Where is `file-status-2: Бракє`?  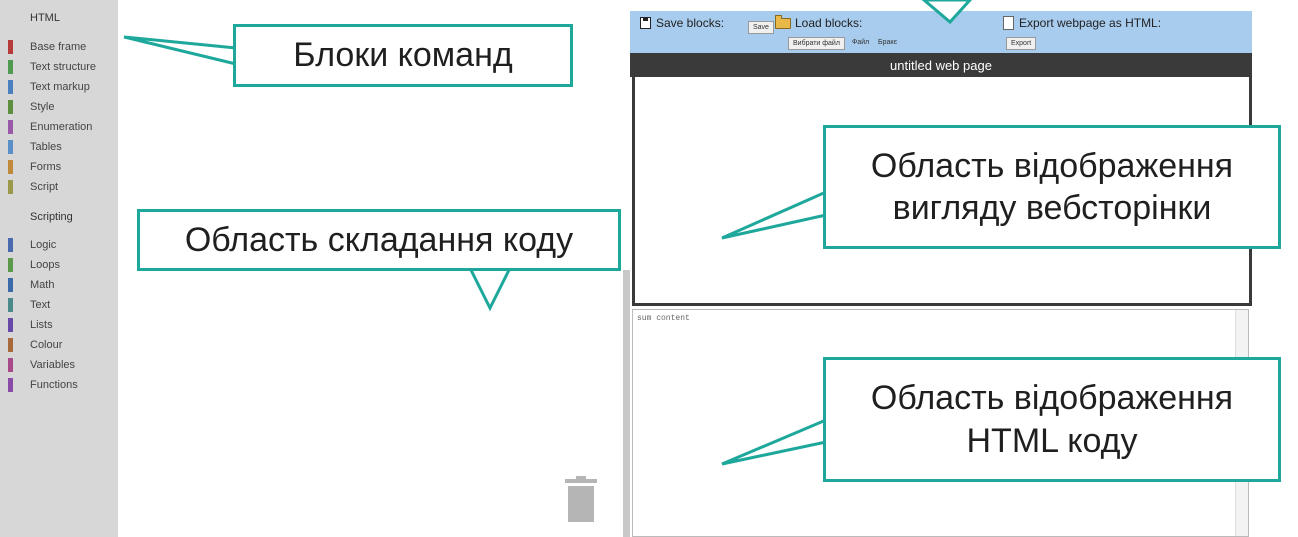 file-status-2: Бракє is located at coordinates (888, 42).